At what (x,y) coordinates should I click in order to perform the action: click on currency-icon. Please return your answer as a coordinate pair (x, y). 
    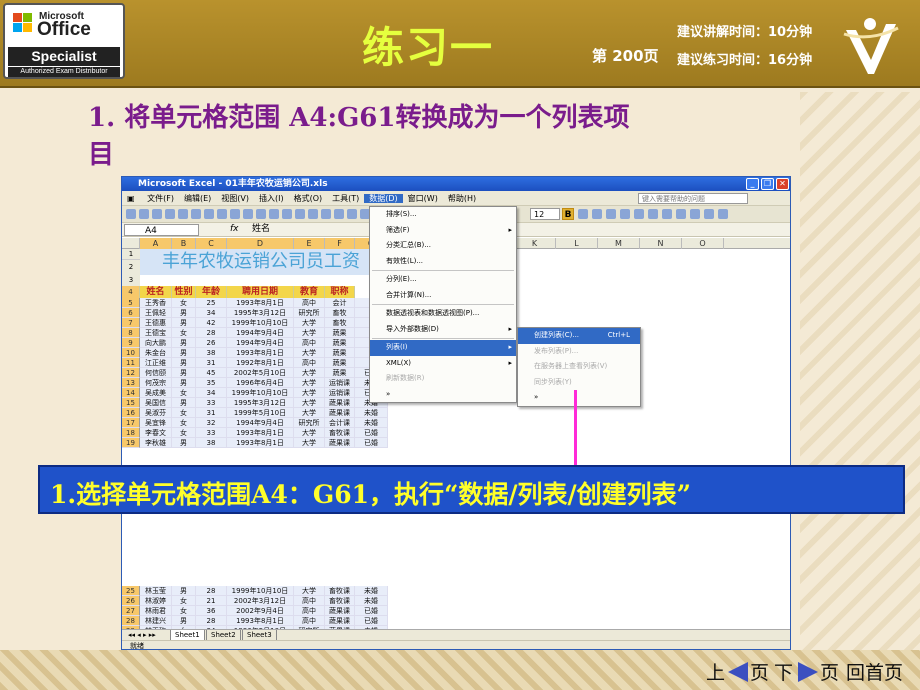
    Looking at the image, I should click on (667, 214).